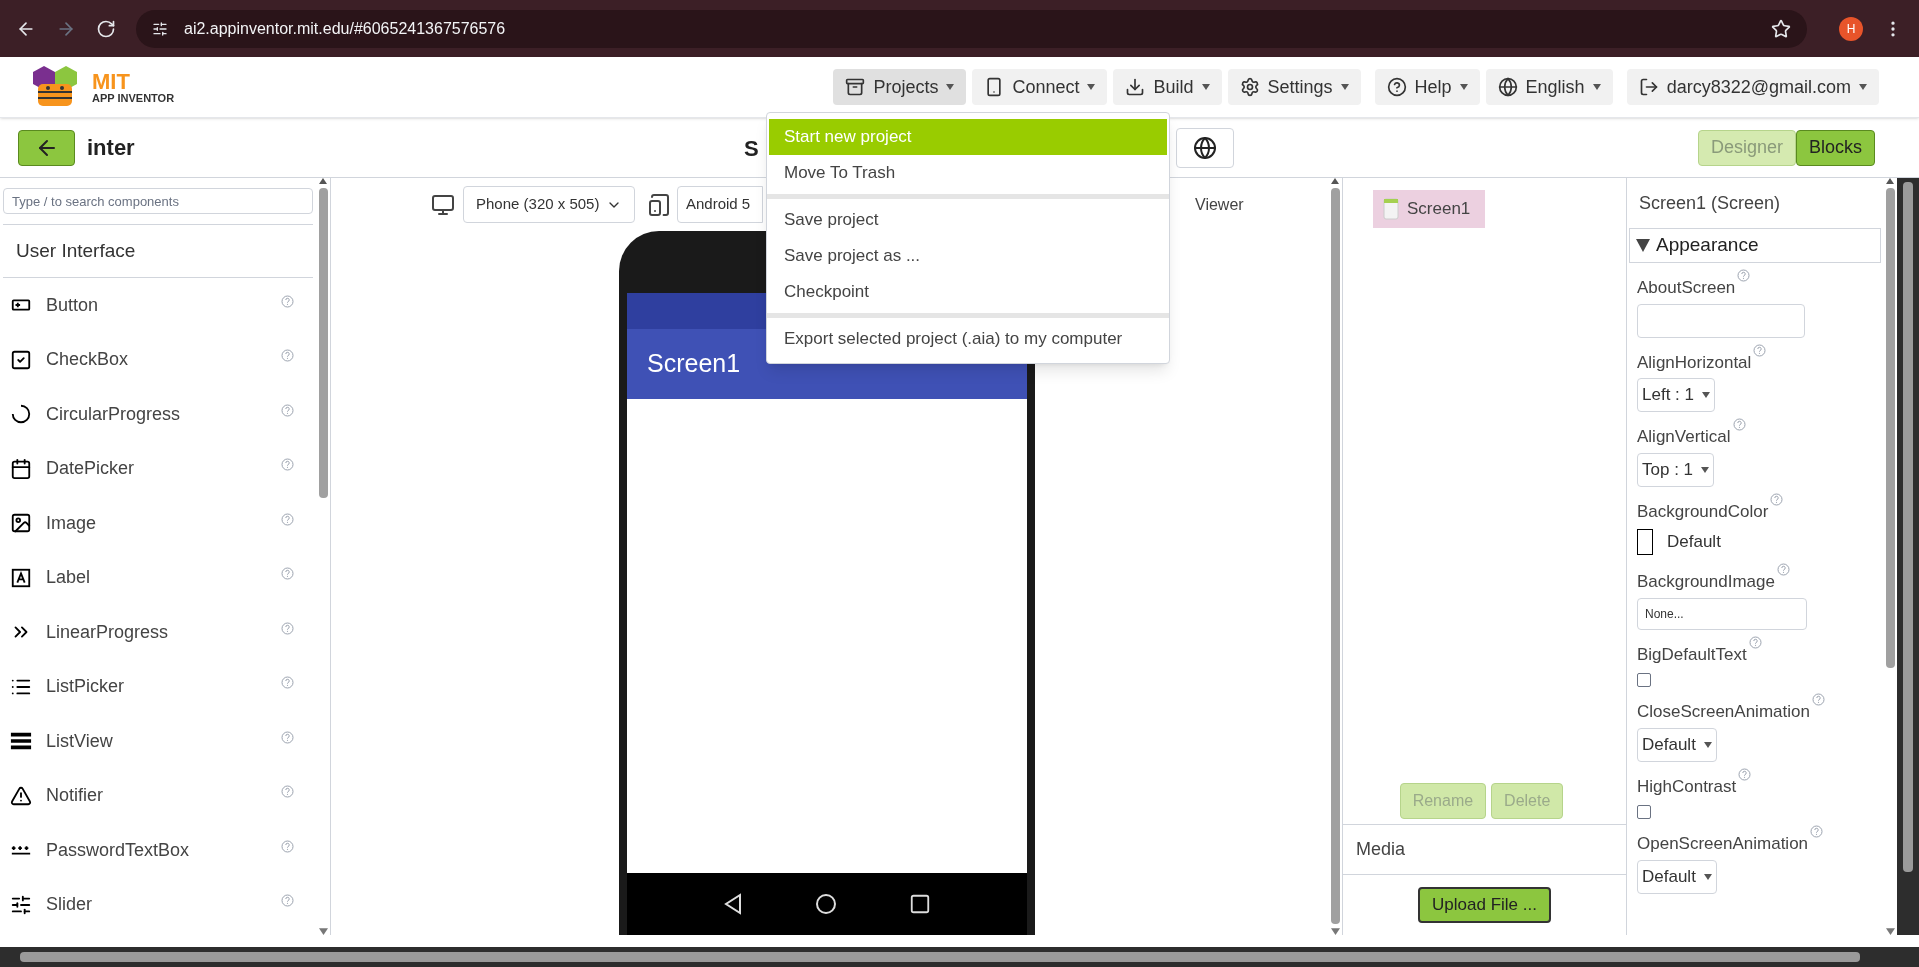 This screenshot has height=967, width=1919. Describe the element at coordinates (46, 147) in the screenshot. I see `back-button` at that location.